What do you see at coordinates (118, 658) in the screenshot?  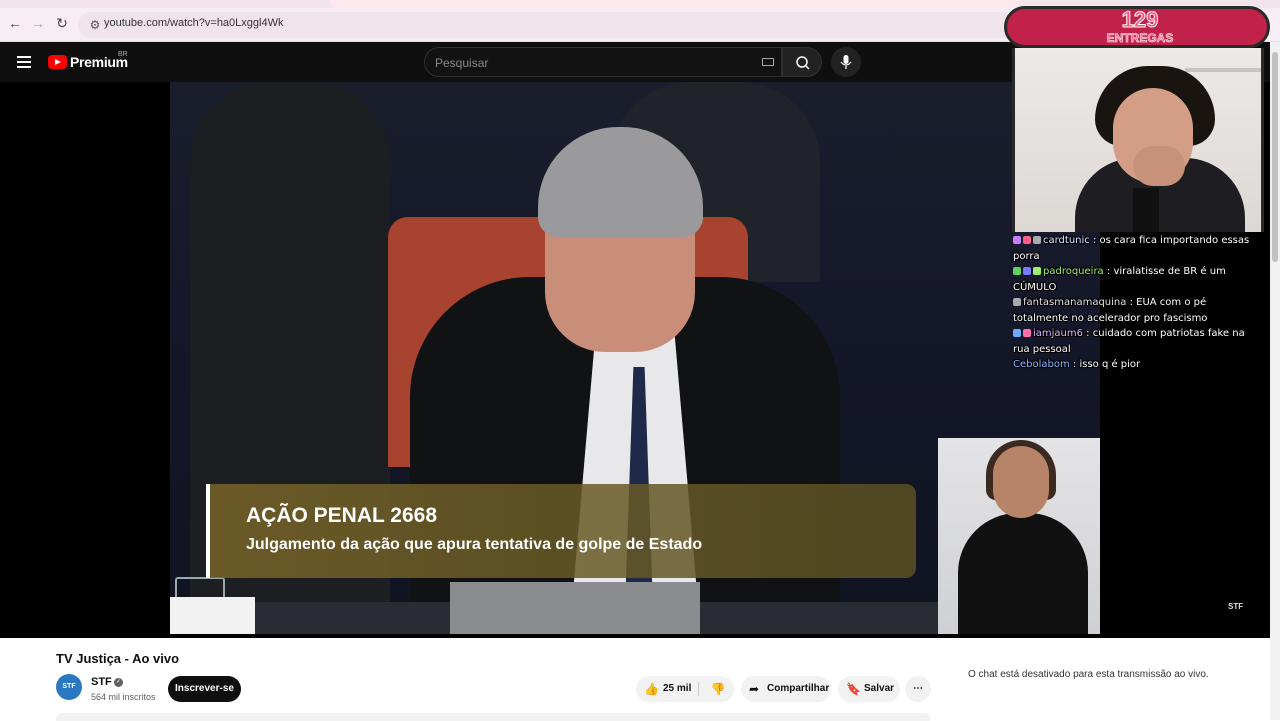 I see `video-title: TV Justiça - Ao vivo` at bounding box center [118, 658].